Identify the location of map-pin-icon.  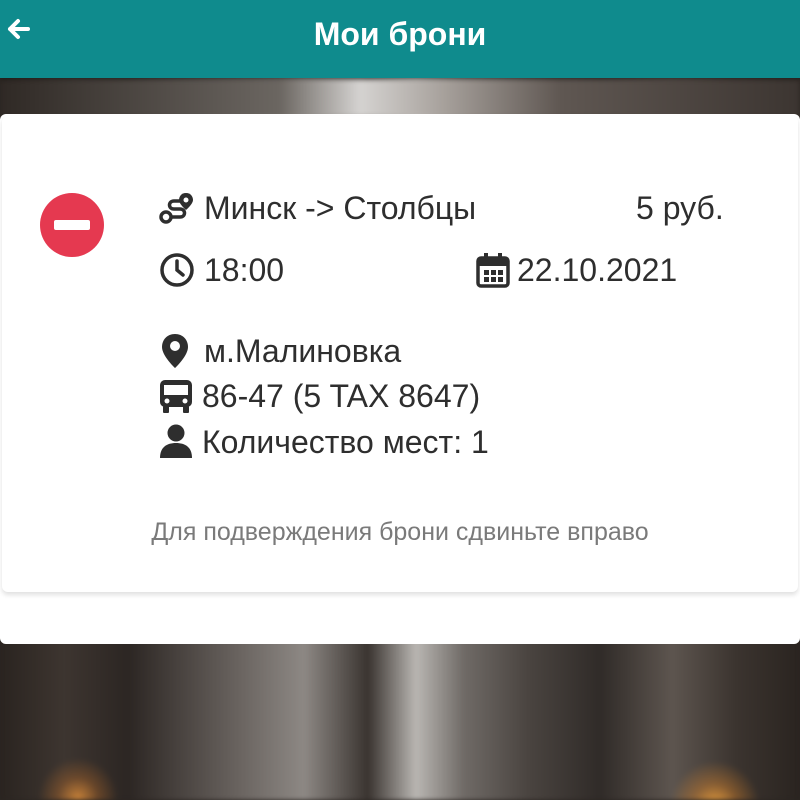
(175, 353).